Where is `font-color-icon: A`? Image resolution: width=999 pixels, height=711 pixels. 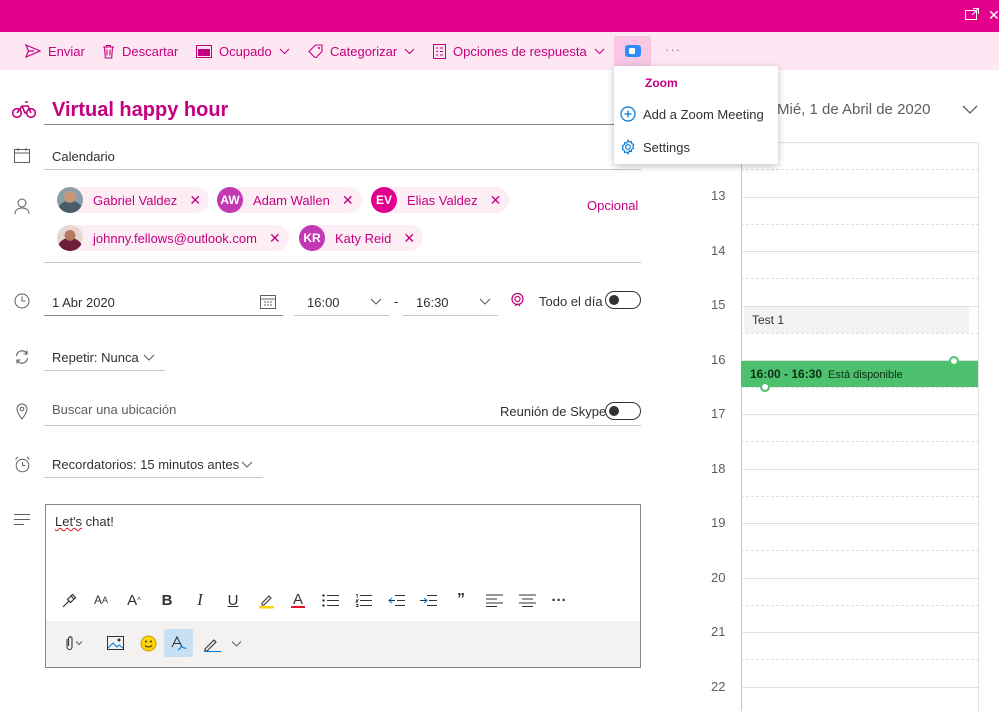
font-color-icon: A is located at coordinates (298, 600).